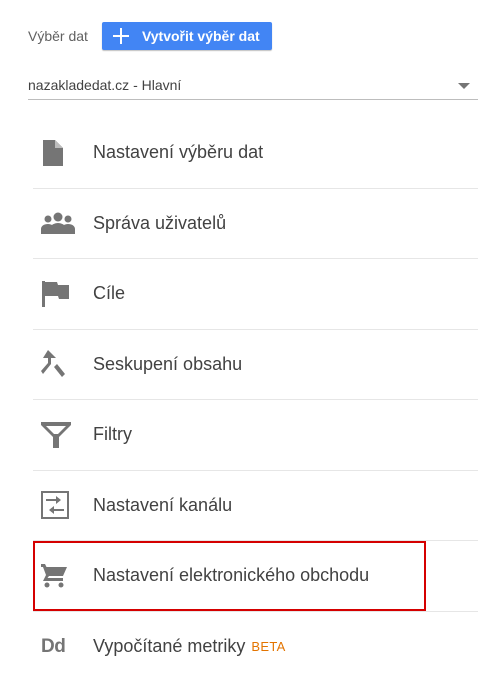 The width and height of the screenshot is (488, 679). What do you see at coordinates (255, 224) in the screenshot?
I see `menu-item-user-management: Správa uživatelů` at bounding box center [255, 224].